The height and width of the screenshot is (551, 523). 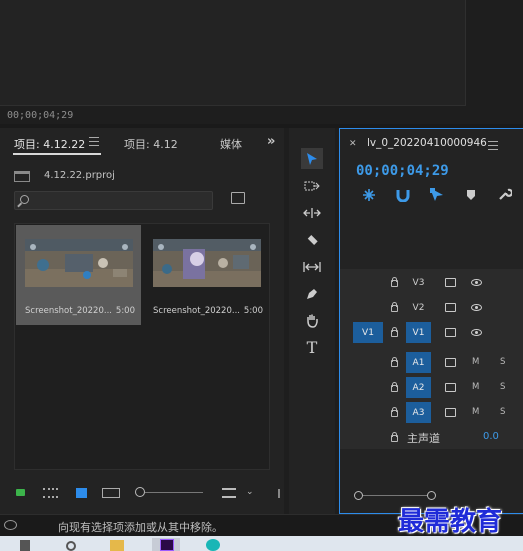 I want to click on track-label-v2: V2, so click(x=418, y=307).